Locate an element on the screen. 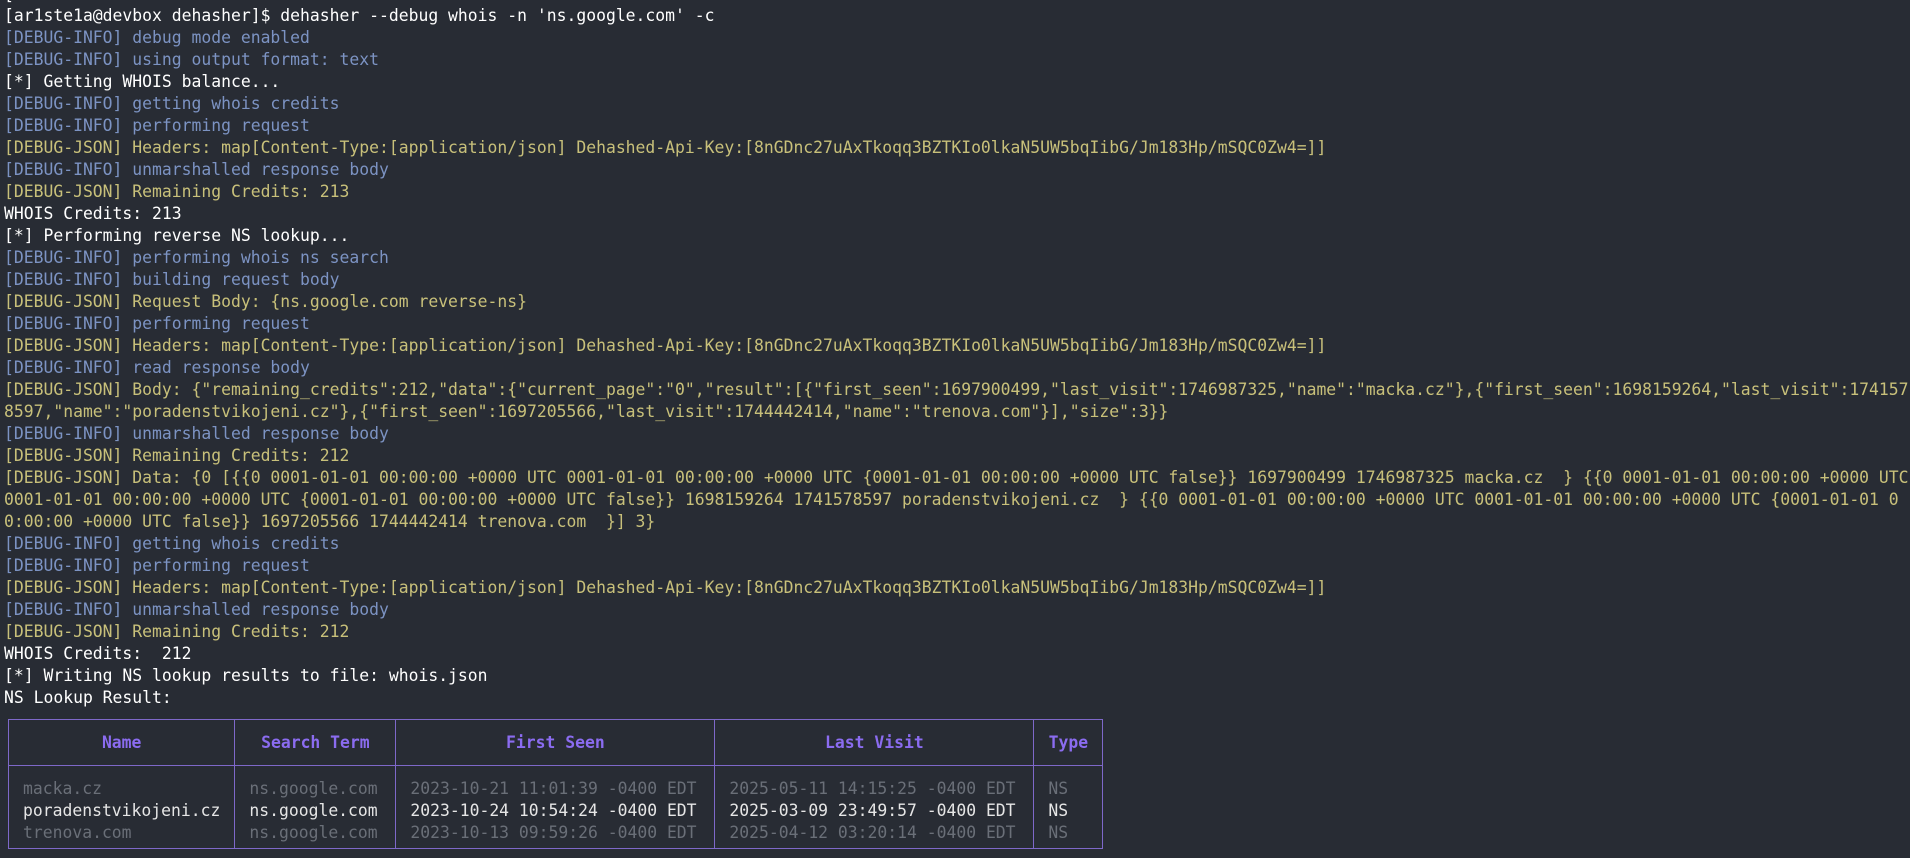 This screenshot has height=858, width=1910. output-line: NS Lookup Result: is located at coordinates (88, 697).